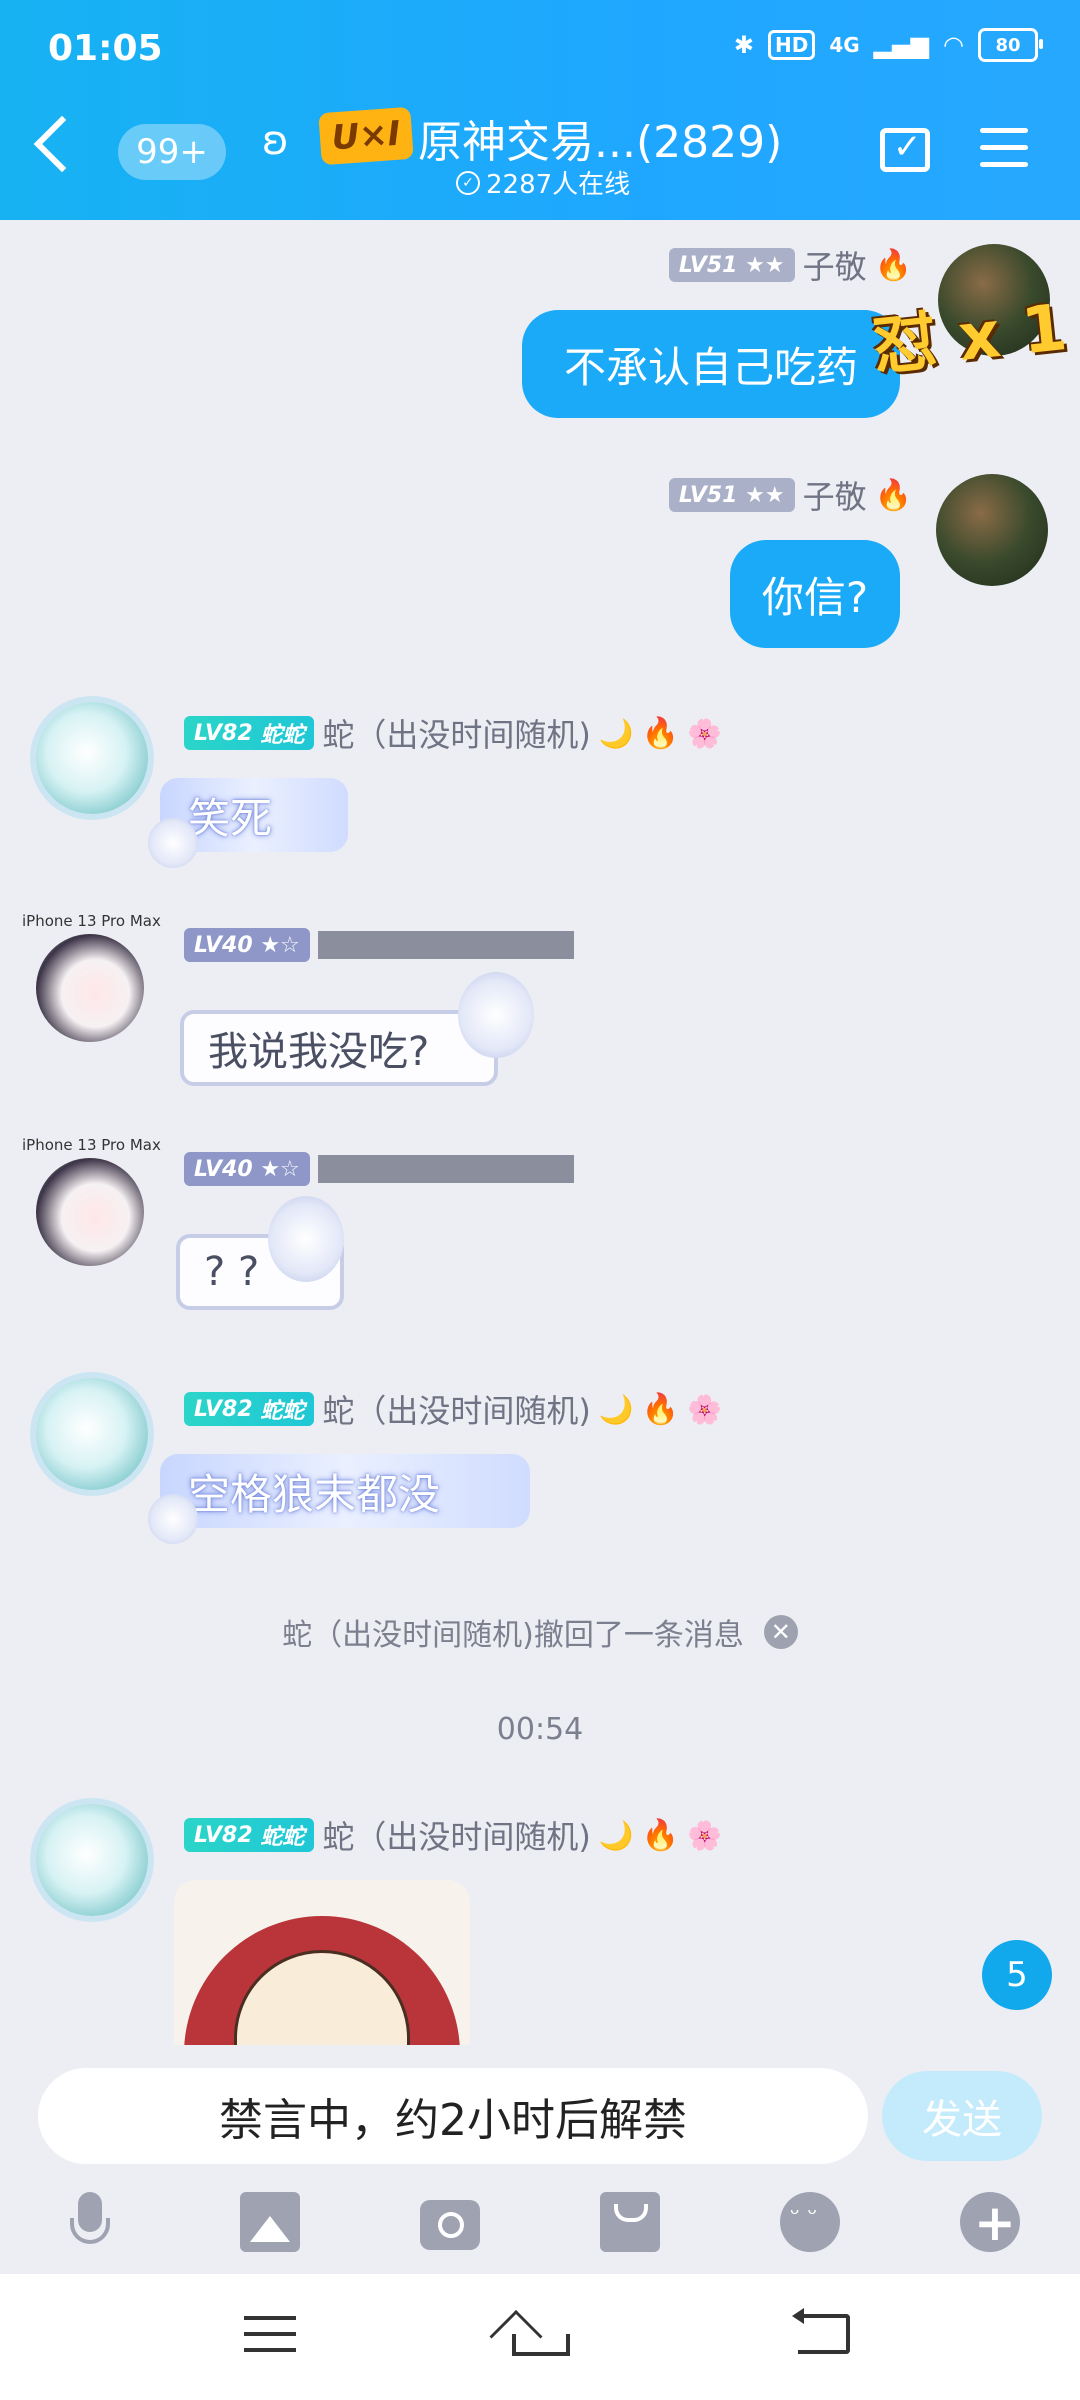 Image resolution: width=1080 pixels, height=2400 pixels. Describe the element at coordinates (821, 2331) in the screenshot. I see `nav-back-icon` at that location.